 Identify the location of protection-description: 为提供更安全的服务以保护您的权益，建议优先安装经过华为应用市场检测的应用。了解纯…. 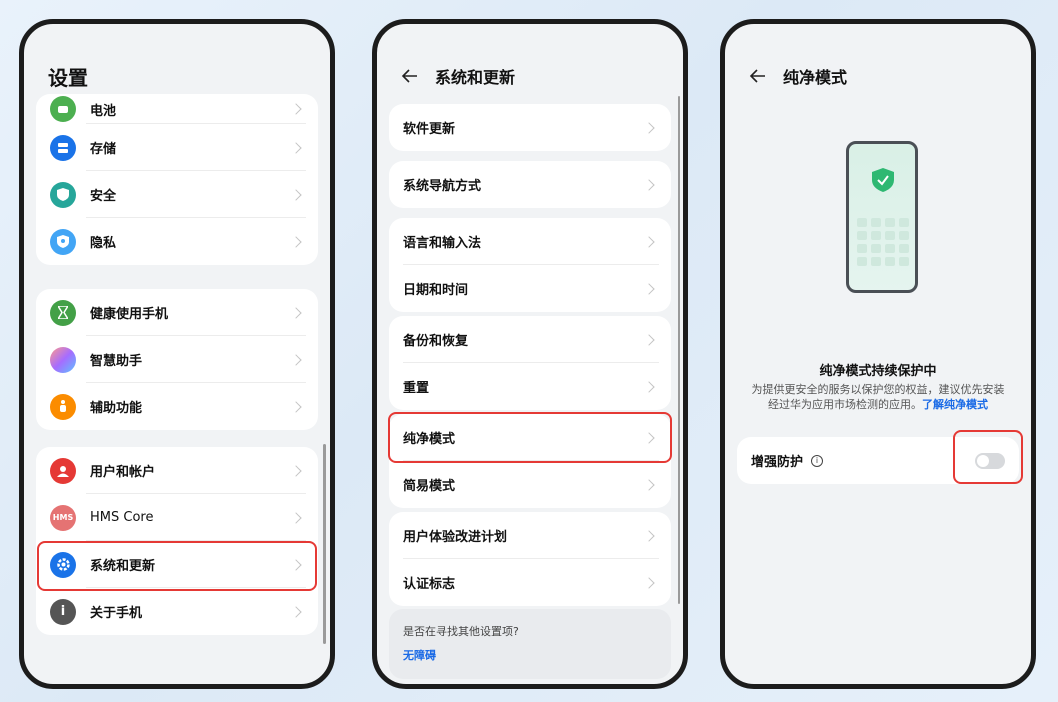
(878, 397).